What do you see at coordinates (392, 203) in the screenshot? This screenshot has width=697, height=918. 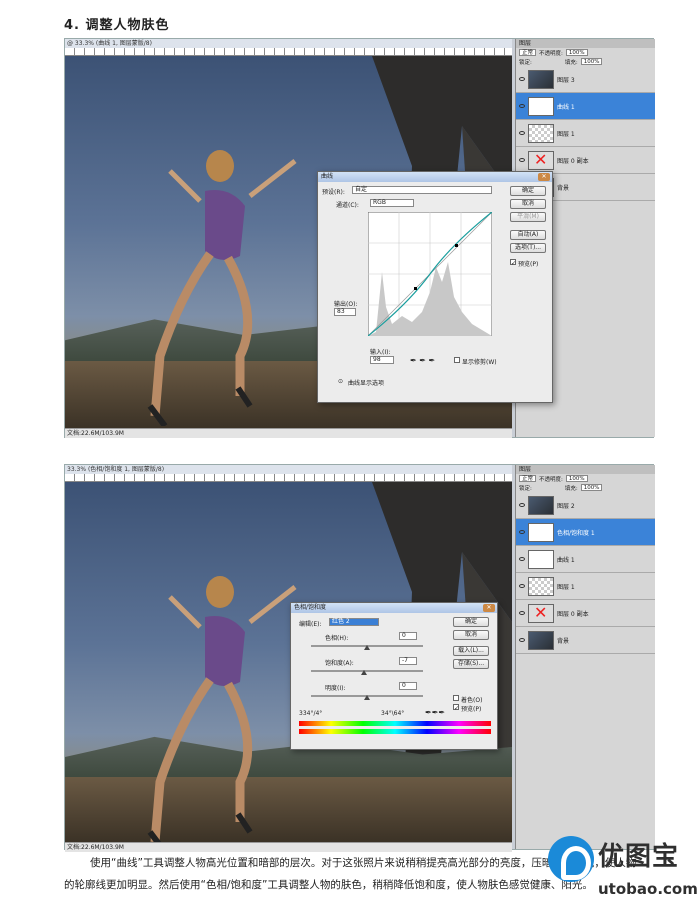 I see `channel-select: RGB` at bounding box center [392, 203].